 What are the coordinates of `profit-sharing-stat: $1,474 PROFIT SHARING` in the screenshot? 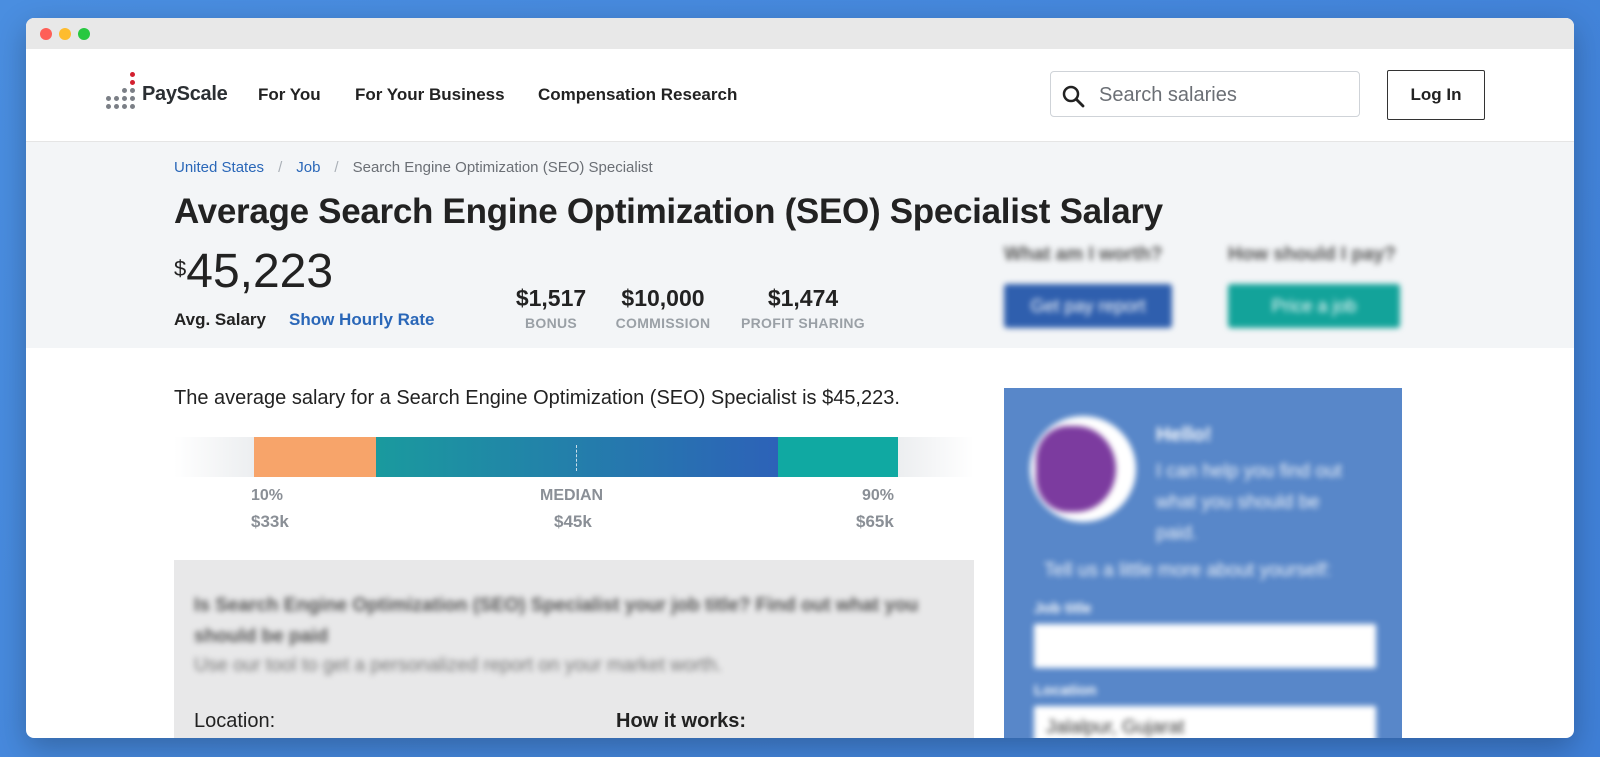 It's located at (803, 308).